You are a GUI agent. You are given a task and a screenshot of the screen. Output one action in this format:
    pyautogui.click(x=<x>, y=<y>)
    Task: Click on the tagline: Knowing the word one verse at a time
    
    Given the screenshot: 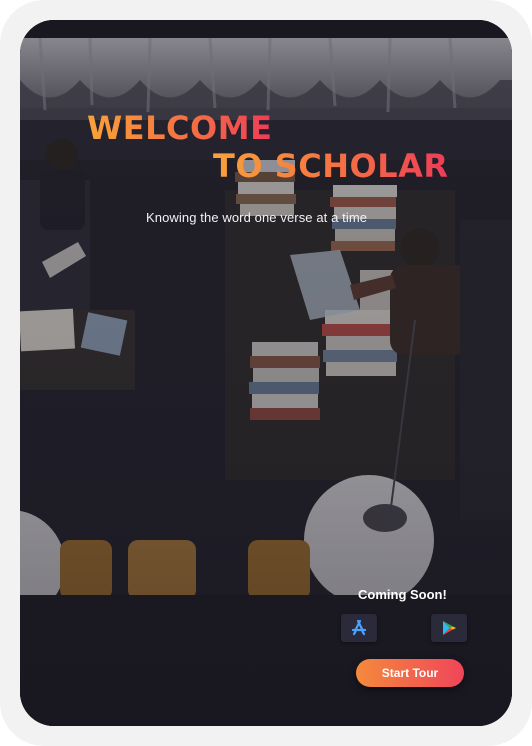 What is the action you would take?
    pyautogui.click(x=257, y=217)
    